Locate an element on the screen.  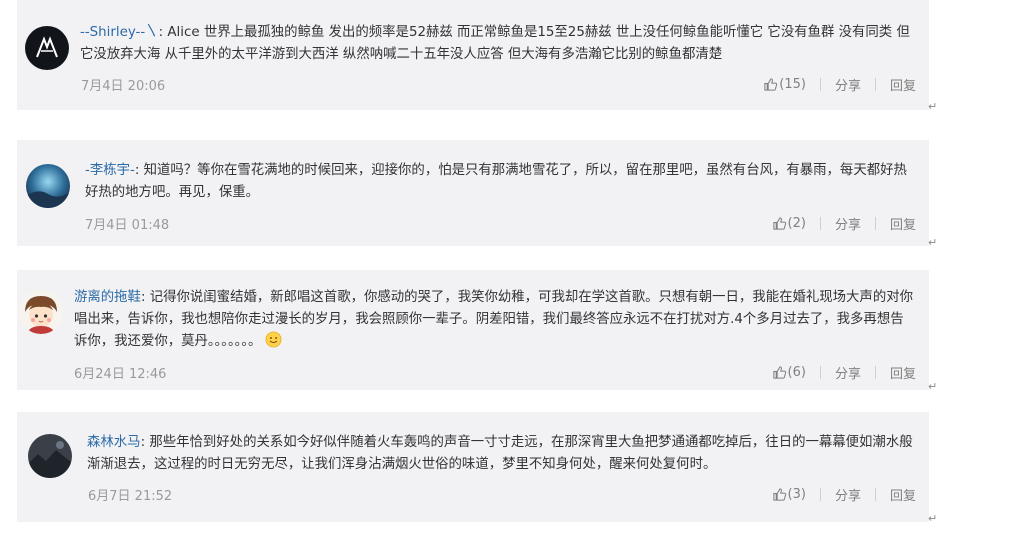
like-button: (15) is located at coordinates (784, 84).